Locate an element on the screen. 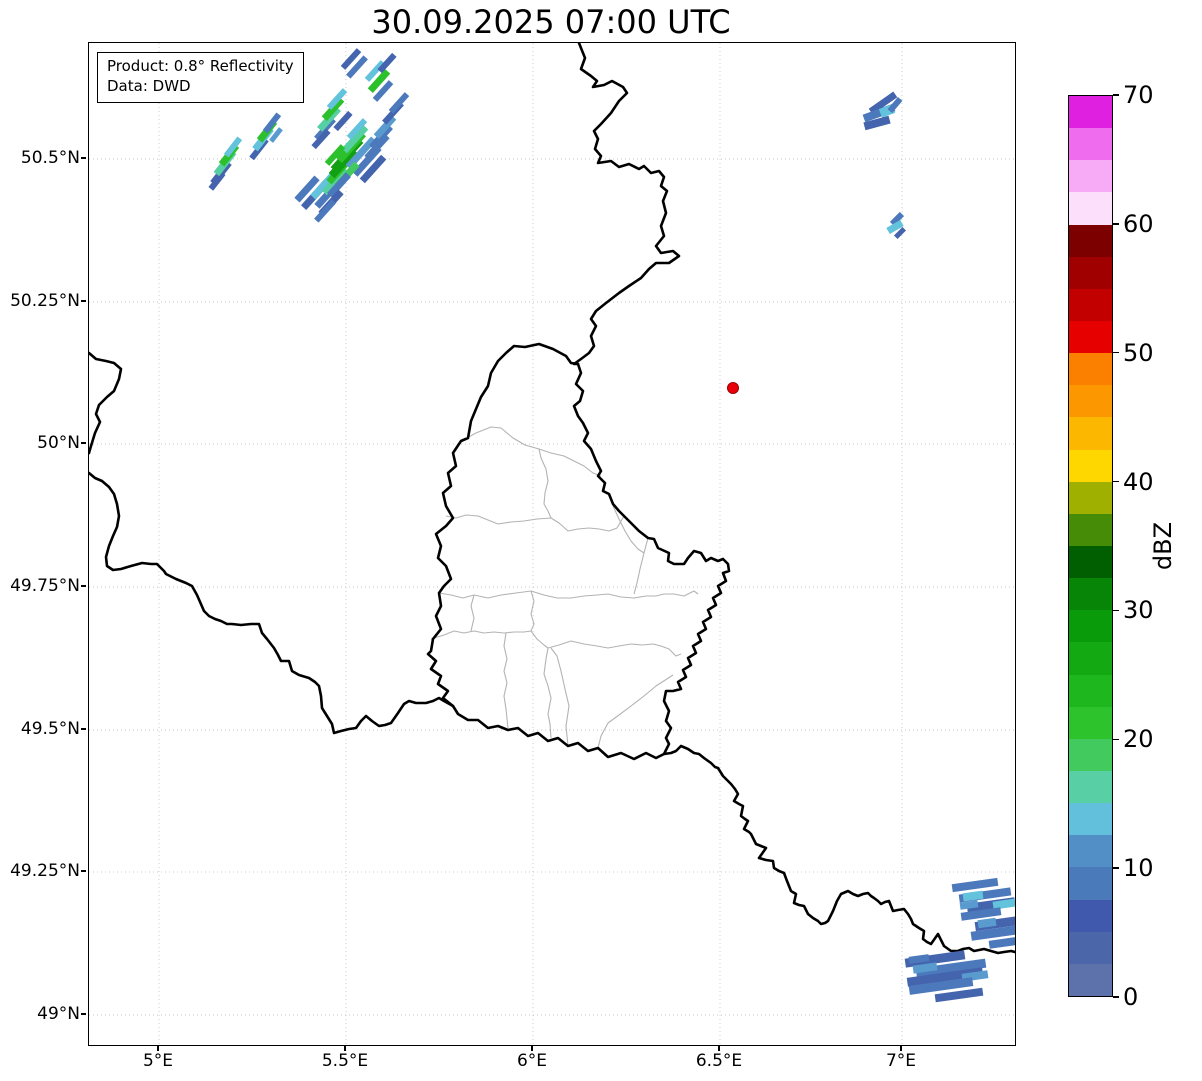 The height and width of the screenshot is (1081, 1202). colorbar-tick-label: 20 is located at coordinates (1138, 739).